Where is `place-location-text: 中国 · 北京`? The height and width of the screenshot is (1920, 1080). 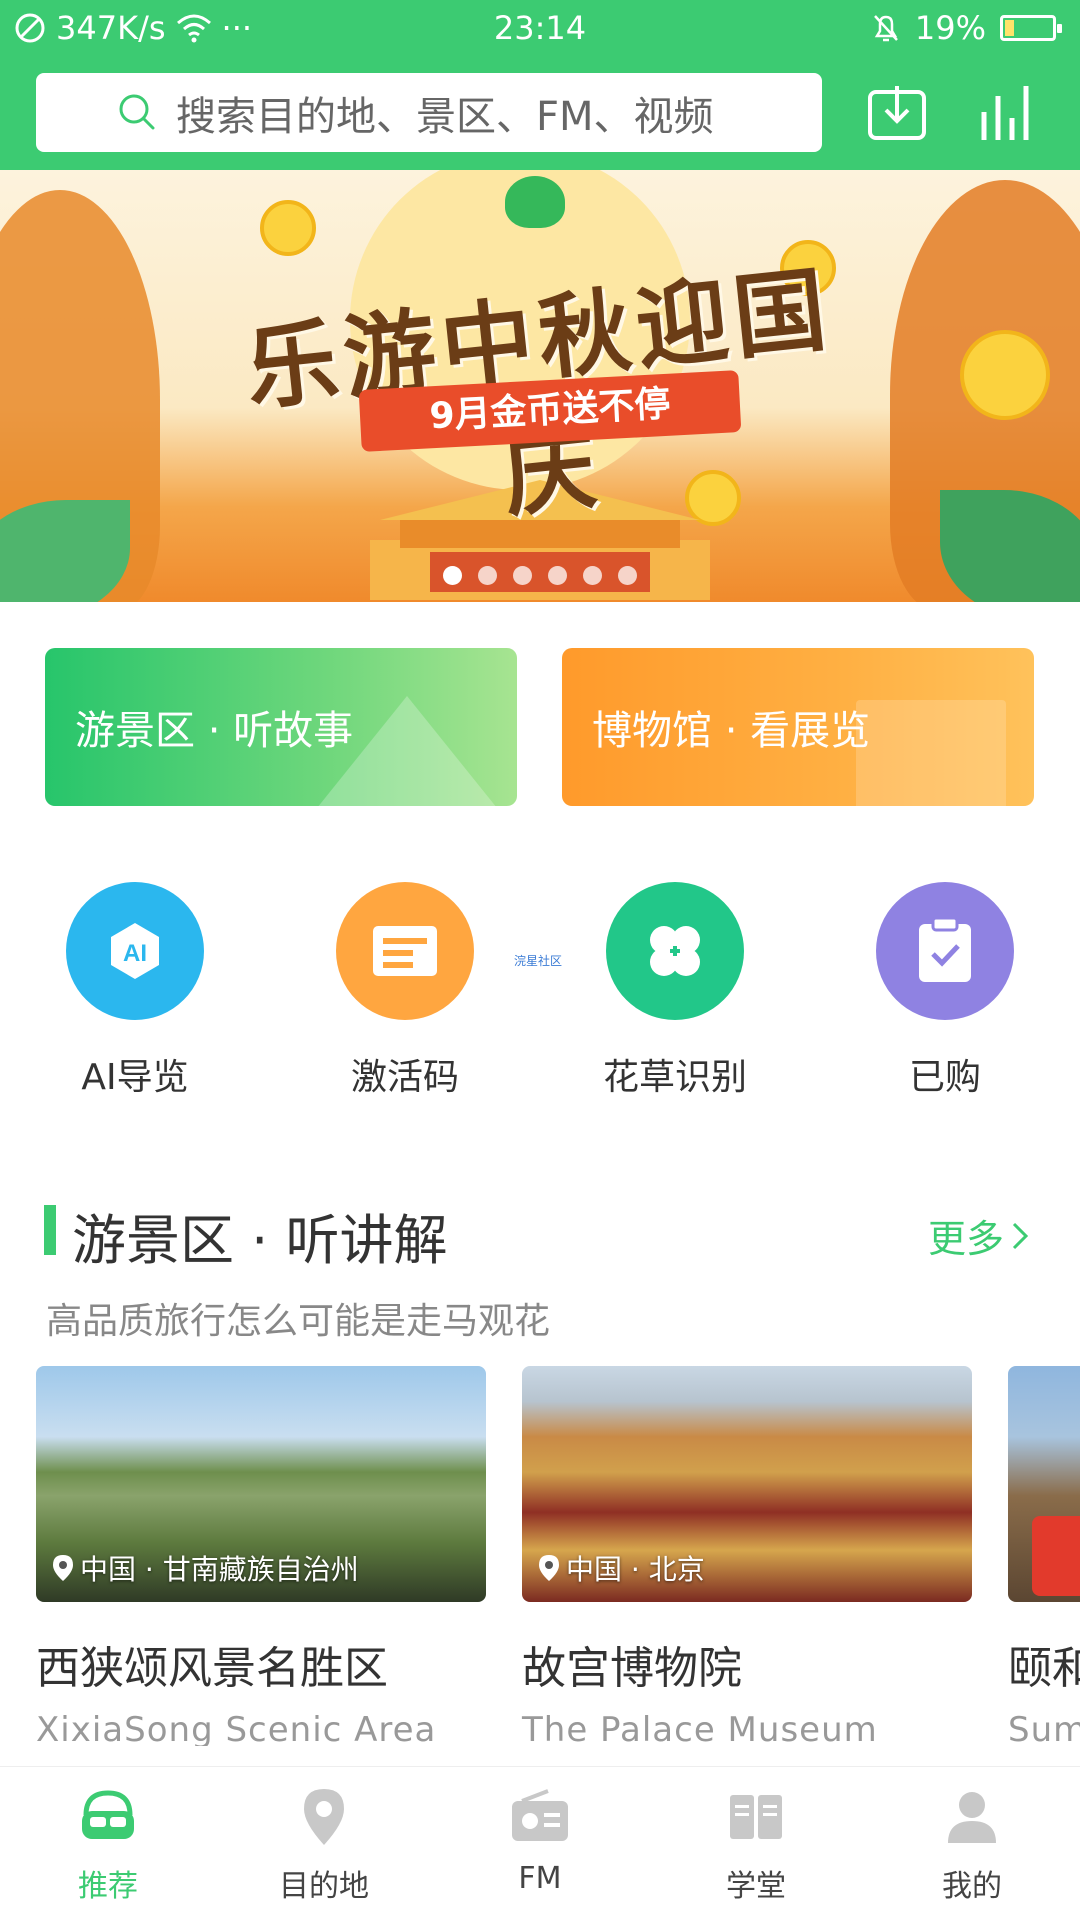 place-location-text: 中国 · 北京 is located at coordinates (635, 1569).